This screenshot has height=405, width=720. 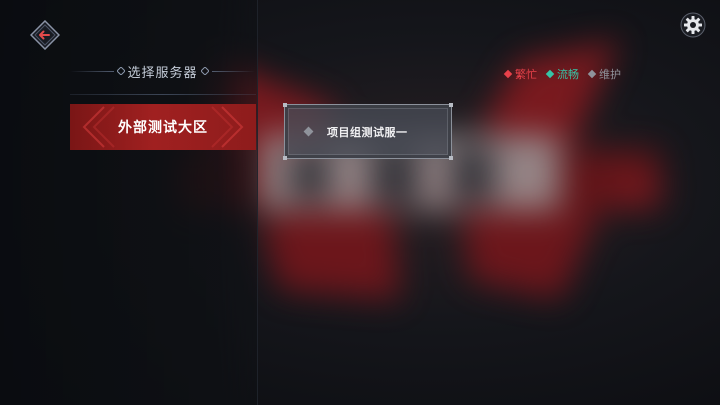 I want to click on legend-maintenance: 维护, so click(x=604, y=74).